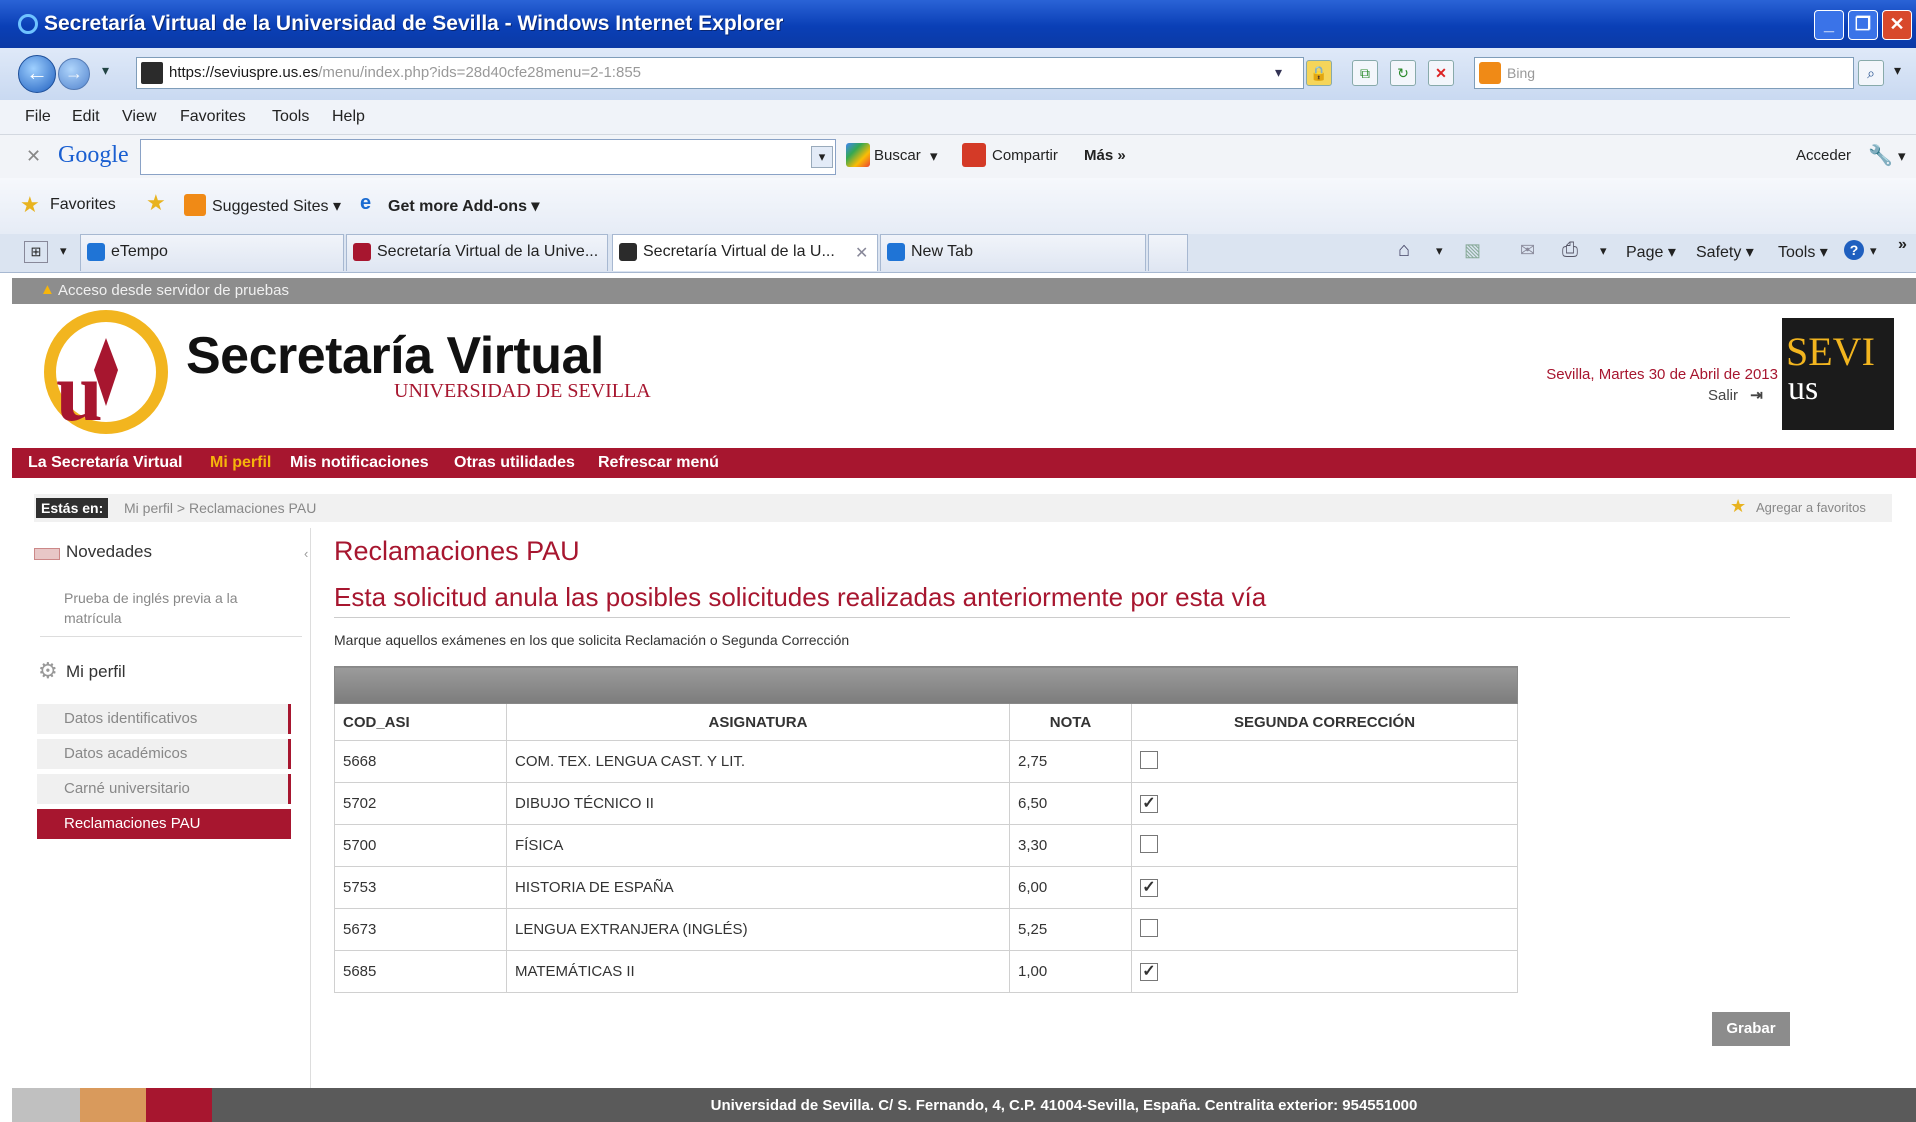 The height and width of the screenshot is (1122, 1916). What do you see at coordinates (348, 117) in the screenshot?
I see `menu-help: Help` at bounding box center [348, 117].